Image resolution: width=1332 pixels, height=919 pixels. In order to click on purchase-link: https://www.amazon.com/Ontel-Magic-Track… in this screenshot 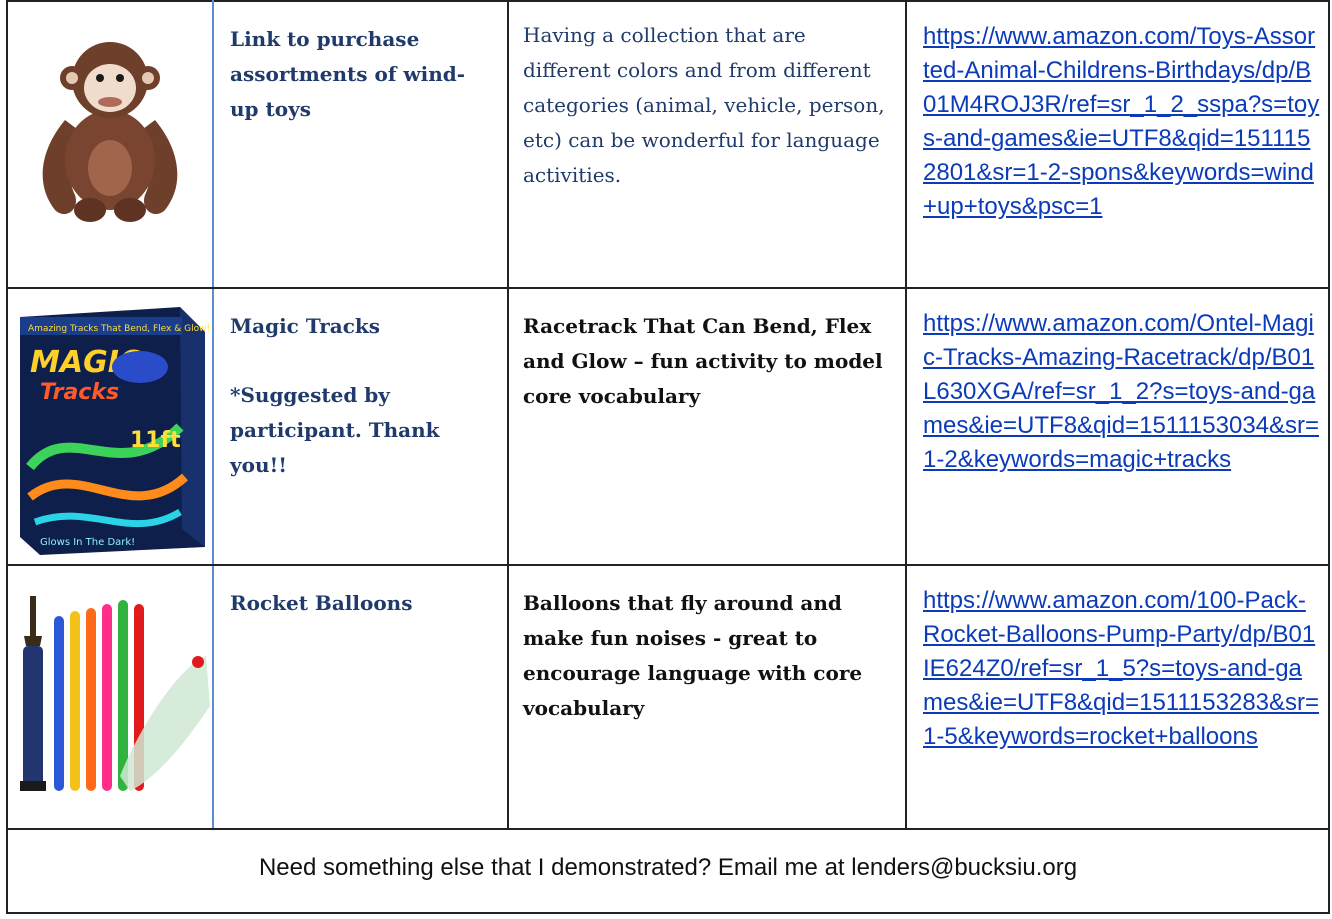, I will do `click(1121, 391)`.